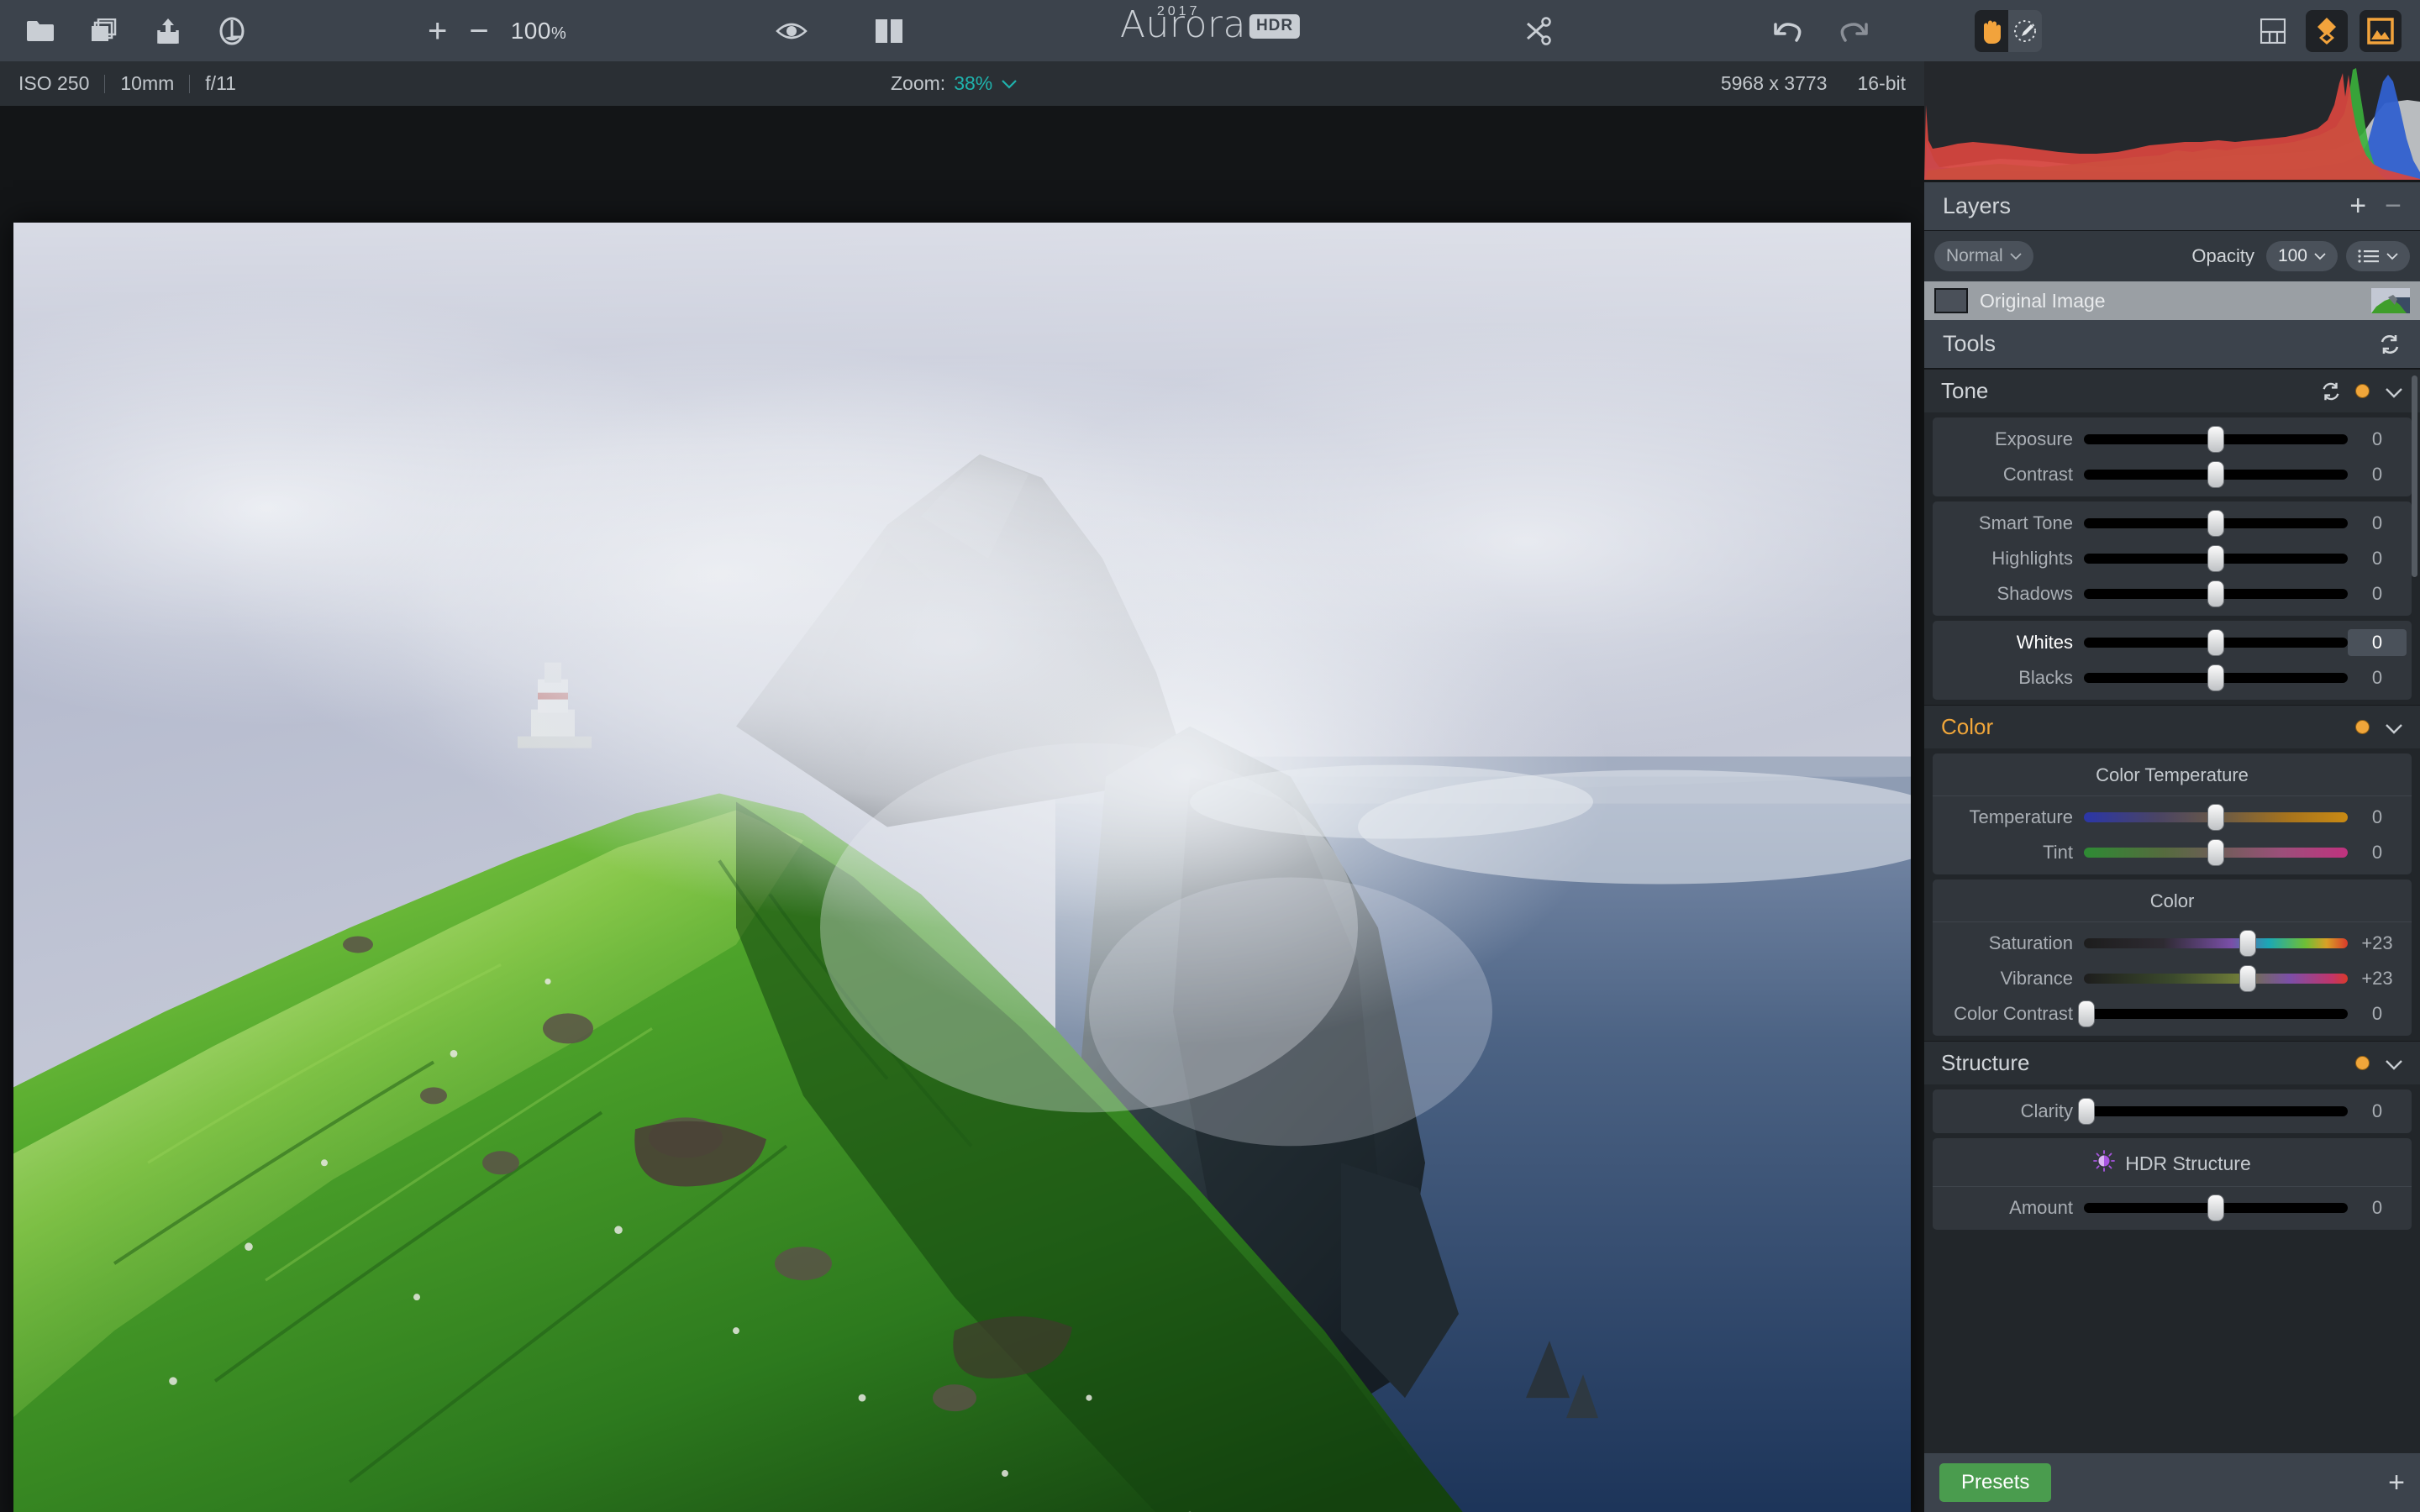 The image size is (2420, 1512). Describe the element at coordinates (1978, 205) in the screenshot. I see `layers-title: Layers` at that location.